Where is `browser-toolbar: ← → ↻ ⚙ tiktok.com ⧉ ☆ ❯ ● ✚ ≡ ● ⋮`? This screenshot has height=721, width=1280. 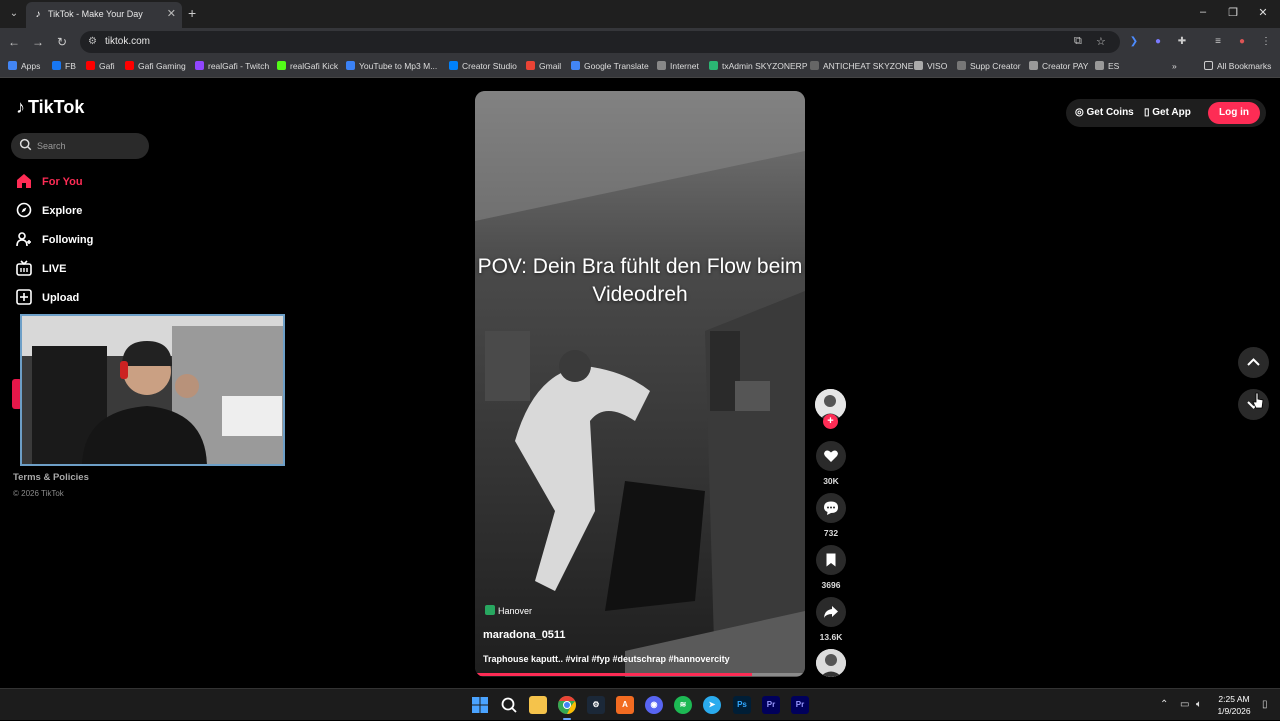
browser-toolbar: ← → ↻ ⚙ tiktok.com ⧉ ☆ ❯ ● ✚ ≡ ● ⋮ is located at coordinates (640, 42).